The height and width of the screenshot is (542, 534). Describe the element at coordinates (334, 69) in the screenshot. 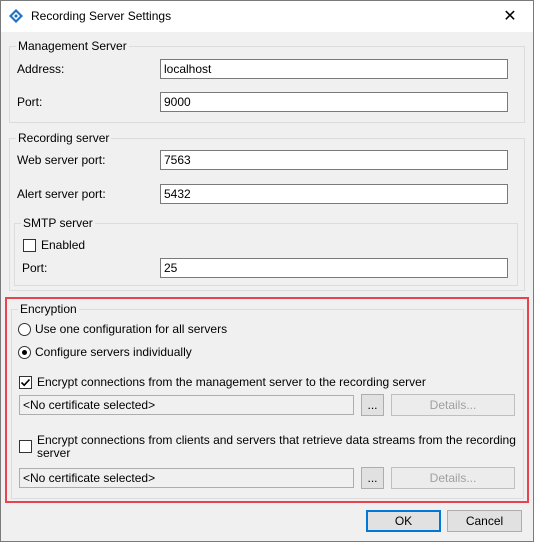

I see `address-field: localhost` at that location.